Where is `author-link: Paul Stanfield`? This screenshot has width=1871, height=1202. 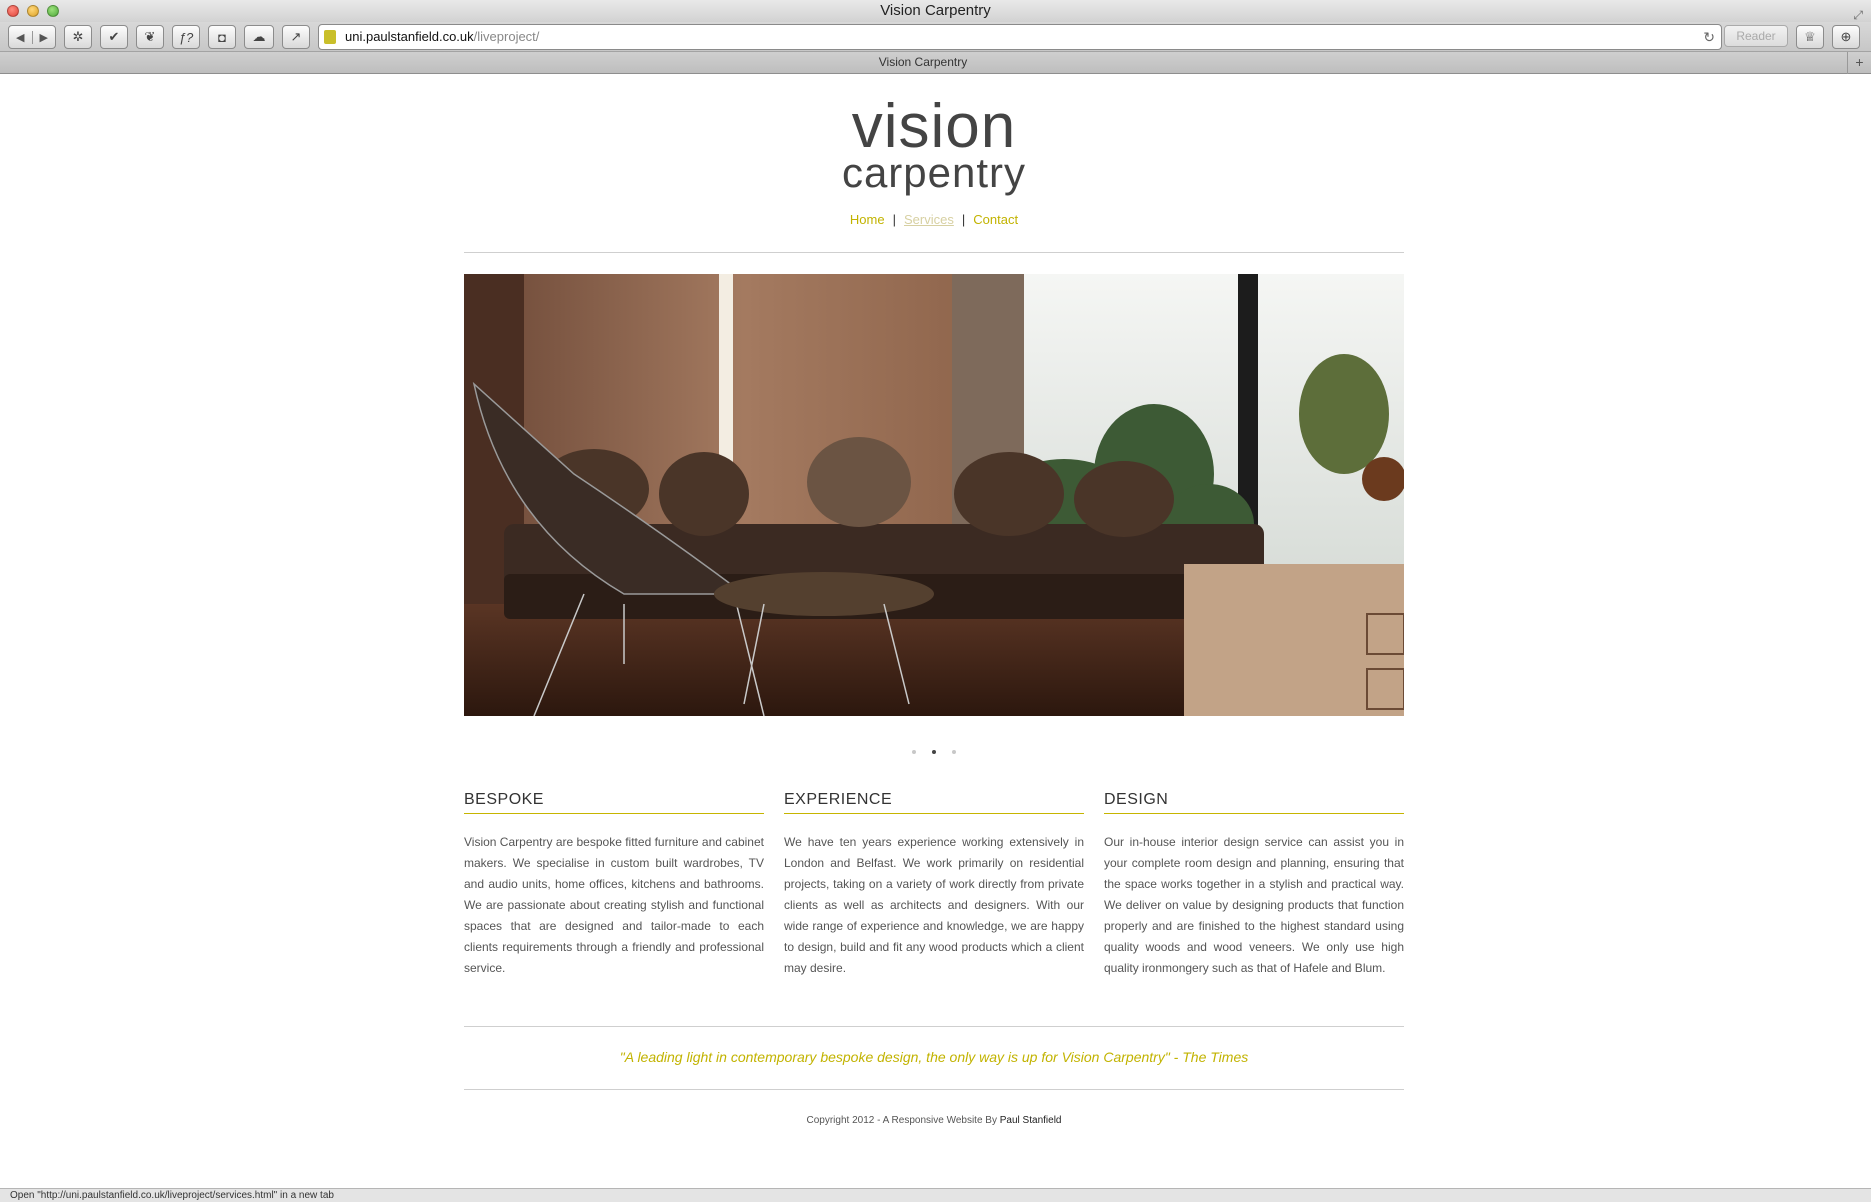 author-link: Paul Stanfield is located at coordinates (1031, 1120).